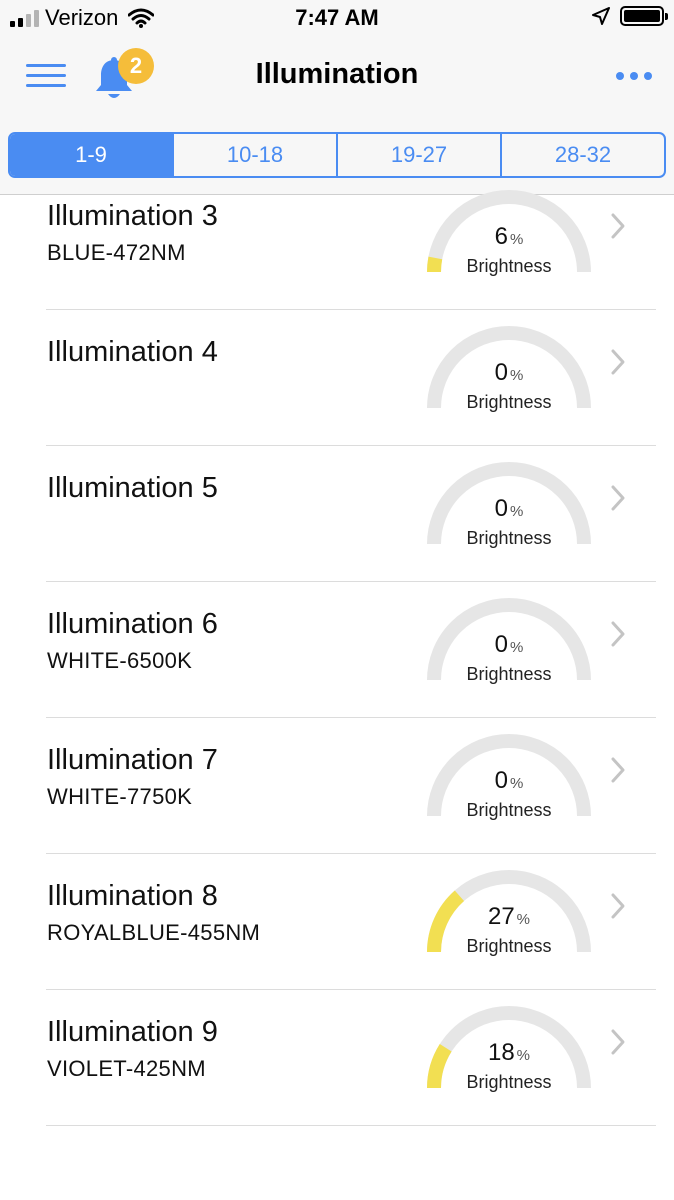  I want to click on gauge-fill, so click(435, 264).